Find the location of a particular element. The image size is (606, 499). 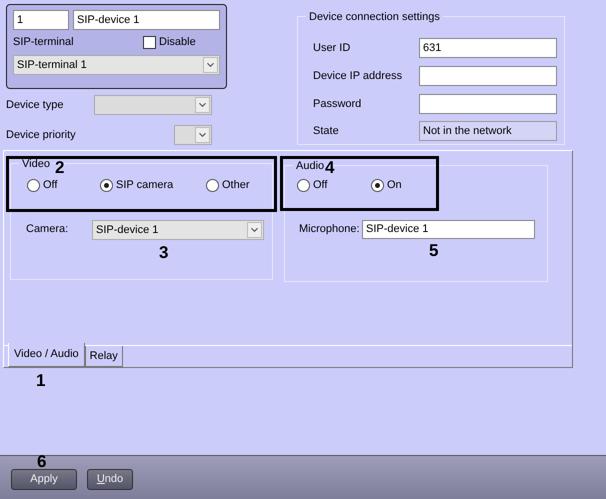

callout-number: 2 is located at coordinates (59, 167).